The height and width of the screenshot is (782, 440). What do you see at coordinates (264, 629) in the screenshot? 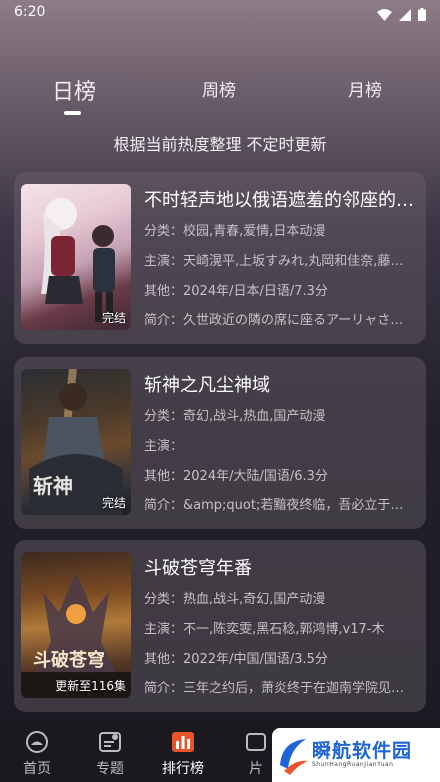
I see `item-cast: 主演：不一,陈奕雯,黑石稔,郭鸿博,v17-木` at bounding box center [264, 629].